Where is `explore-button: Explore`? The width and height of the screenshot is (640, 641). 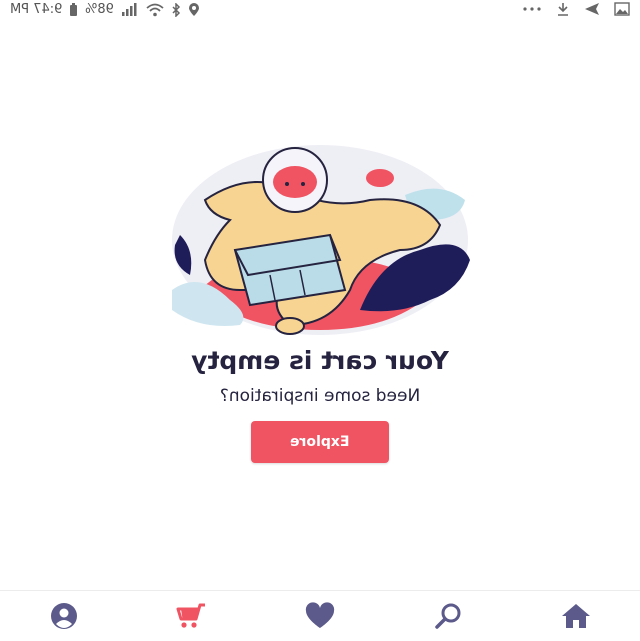 explore-button: Explore is located at coordinates (320, 442).